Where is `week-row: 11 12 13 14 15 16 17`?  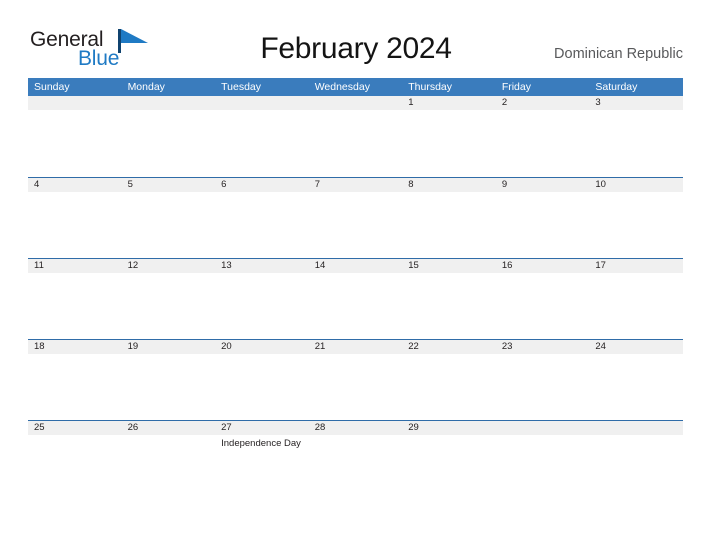 week-row: 11 12 13 14 15 16 17 is located at coordinates (355, 298).